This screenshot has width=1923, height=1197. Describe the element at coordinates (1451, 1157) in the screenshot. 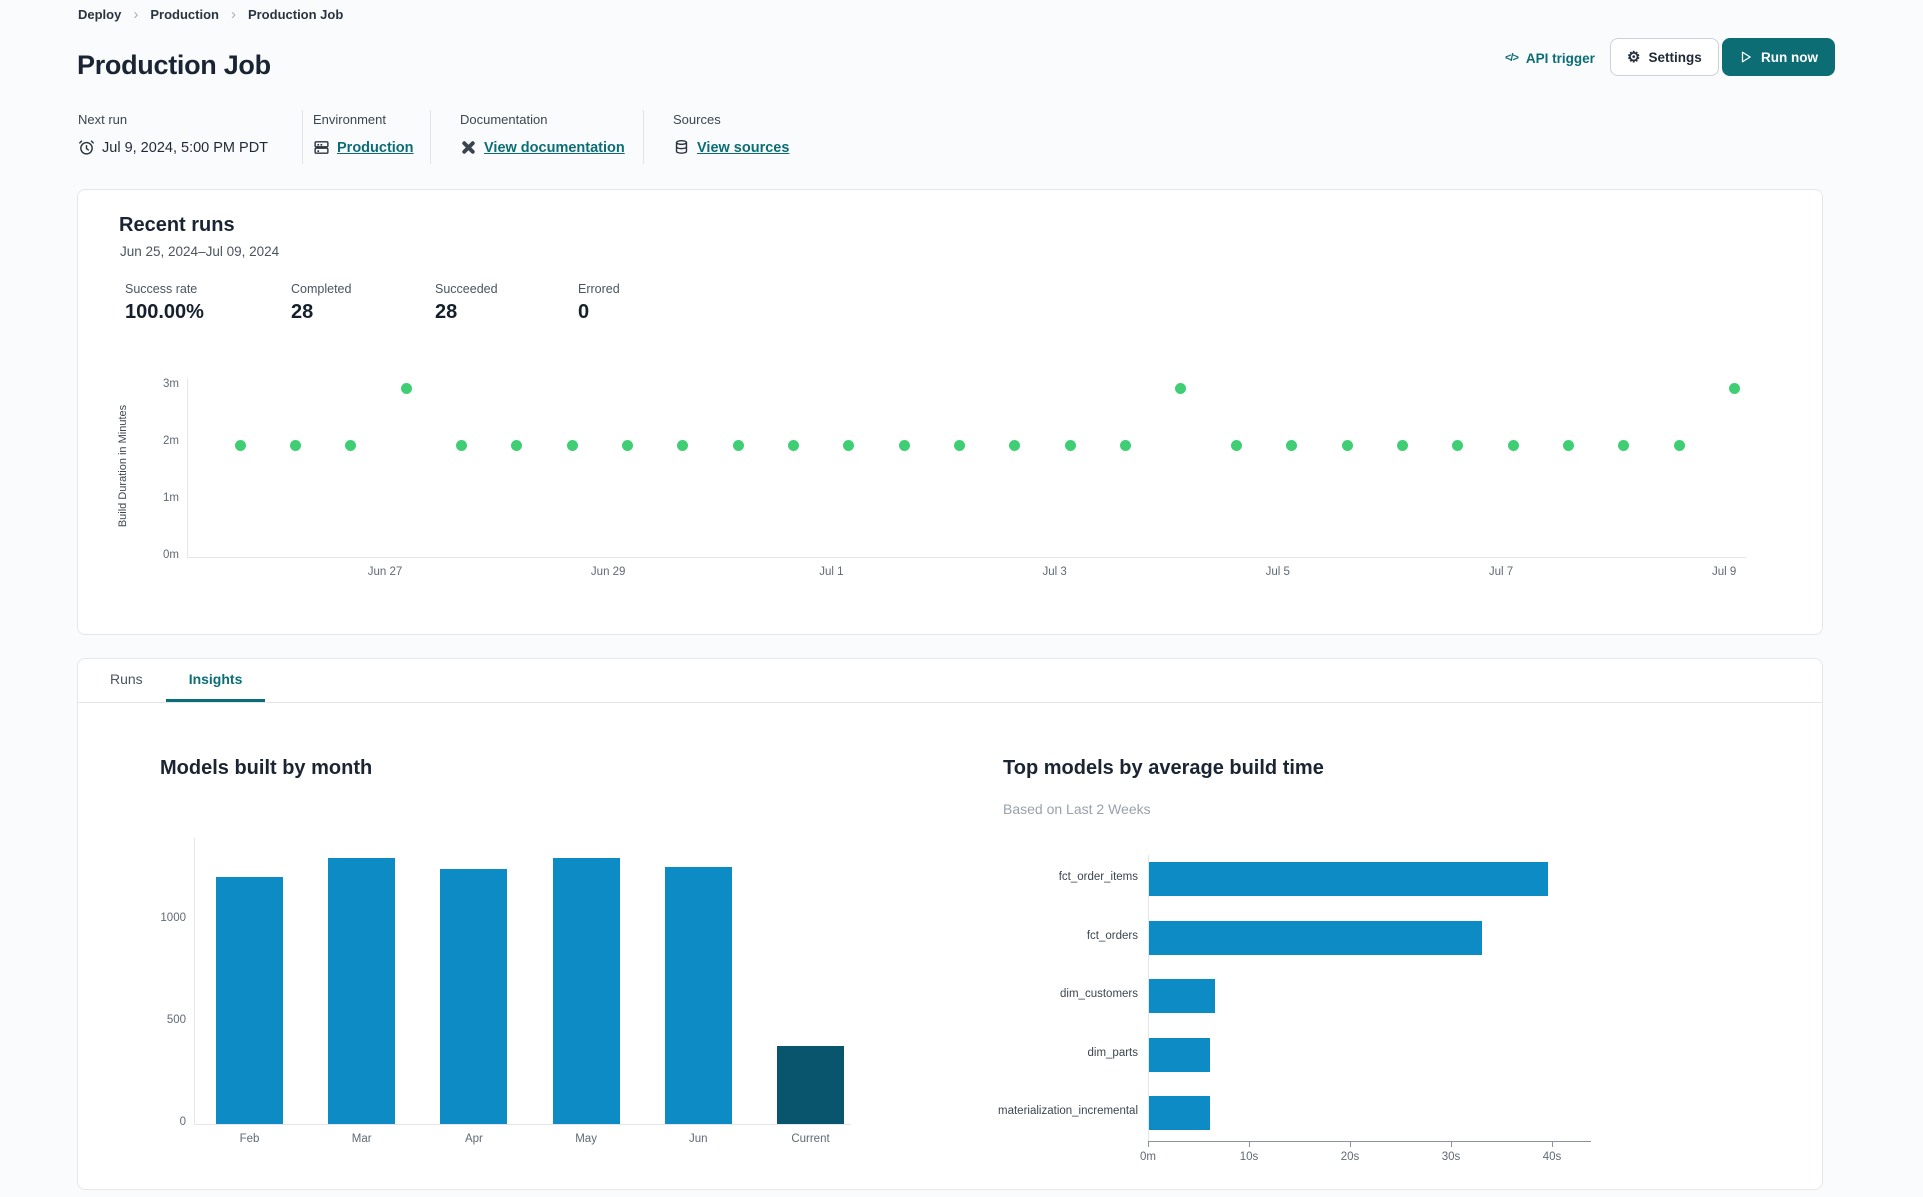

I see `x-tick-label: 30s` at that location.